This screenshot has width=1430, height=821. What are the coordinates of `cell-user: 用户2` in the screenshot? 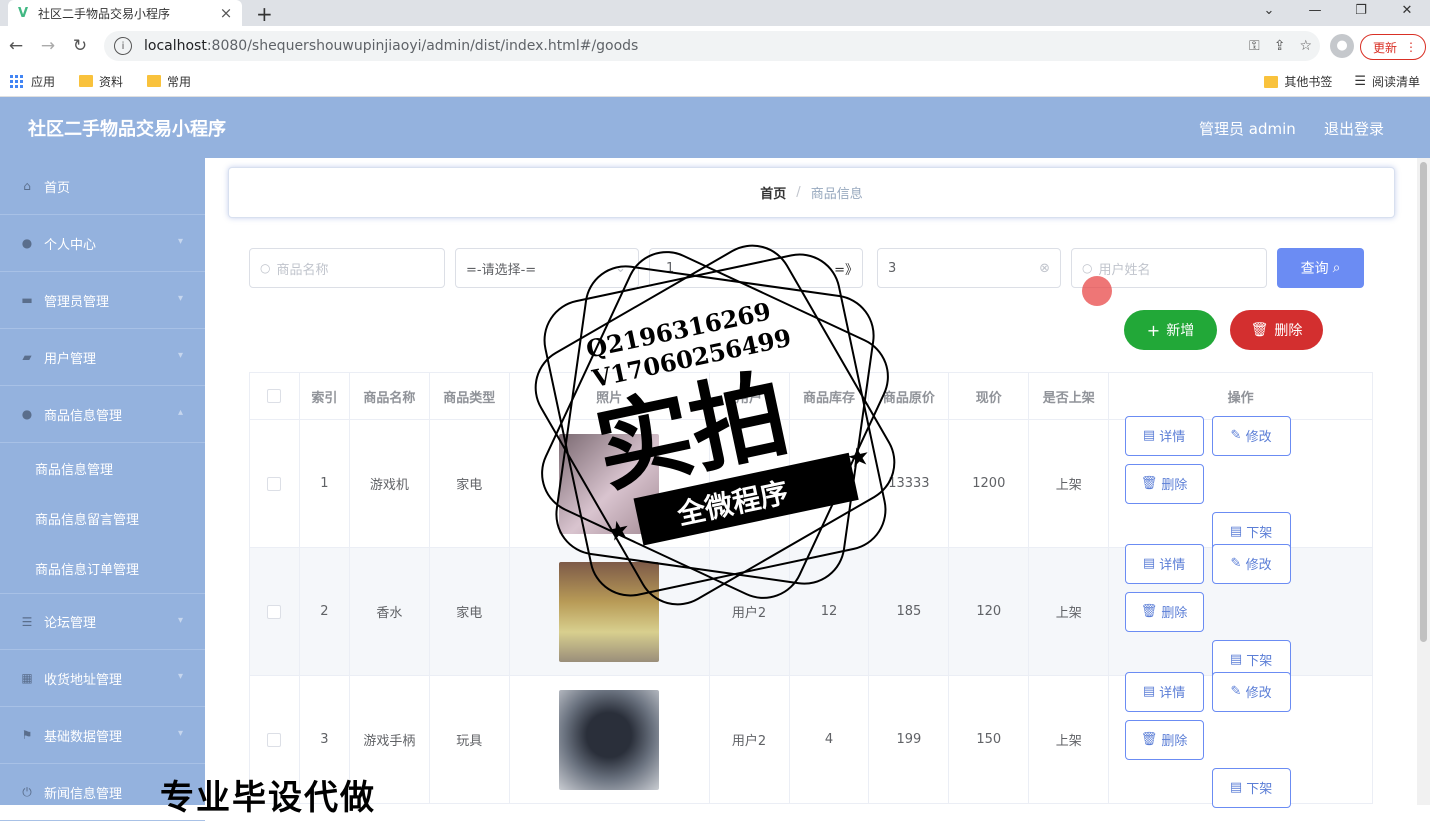 It's located at (749, 611).